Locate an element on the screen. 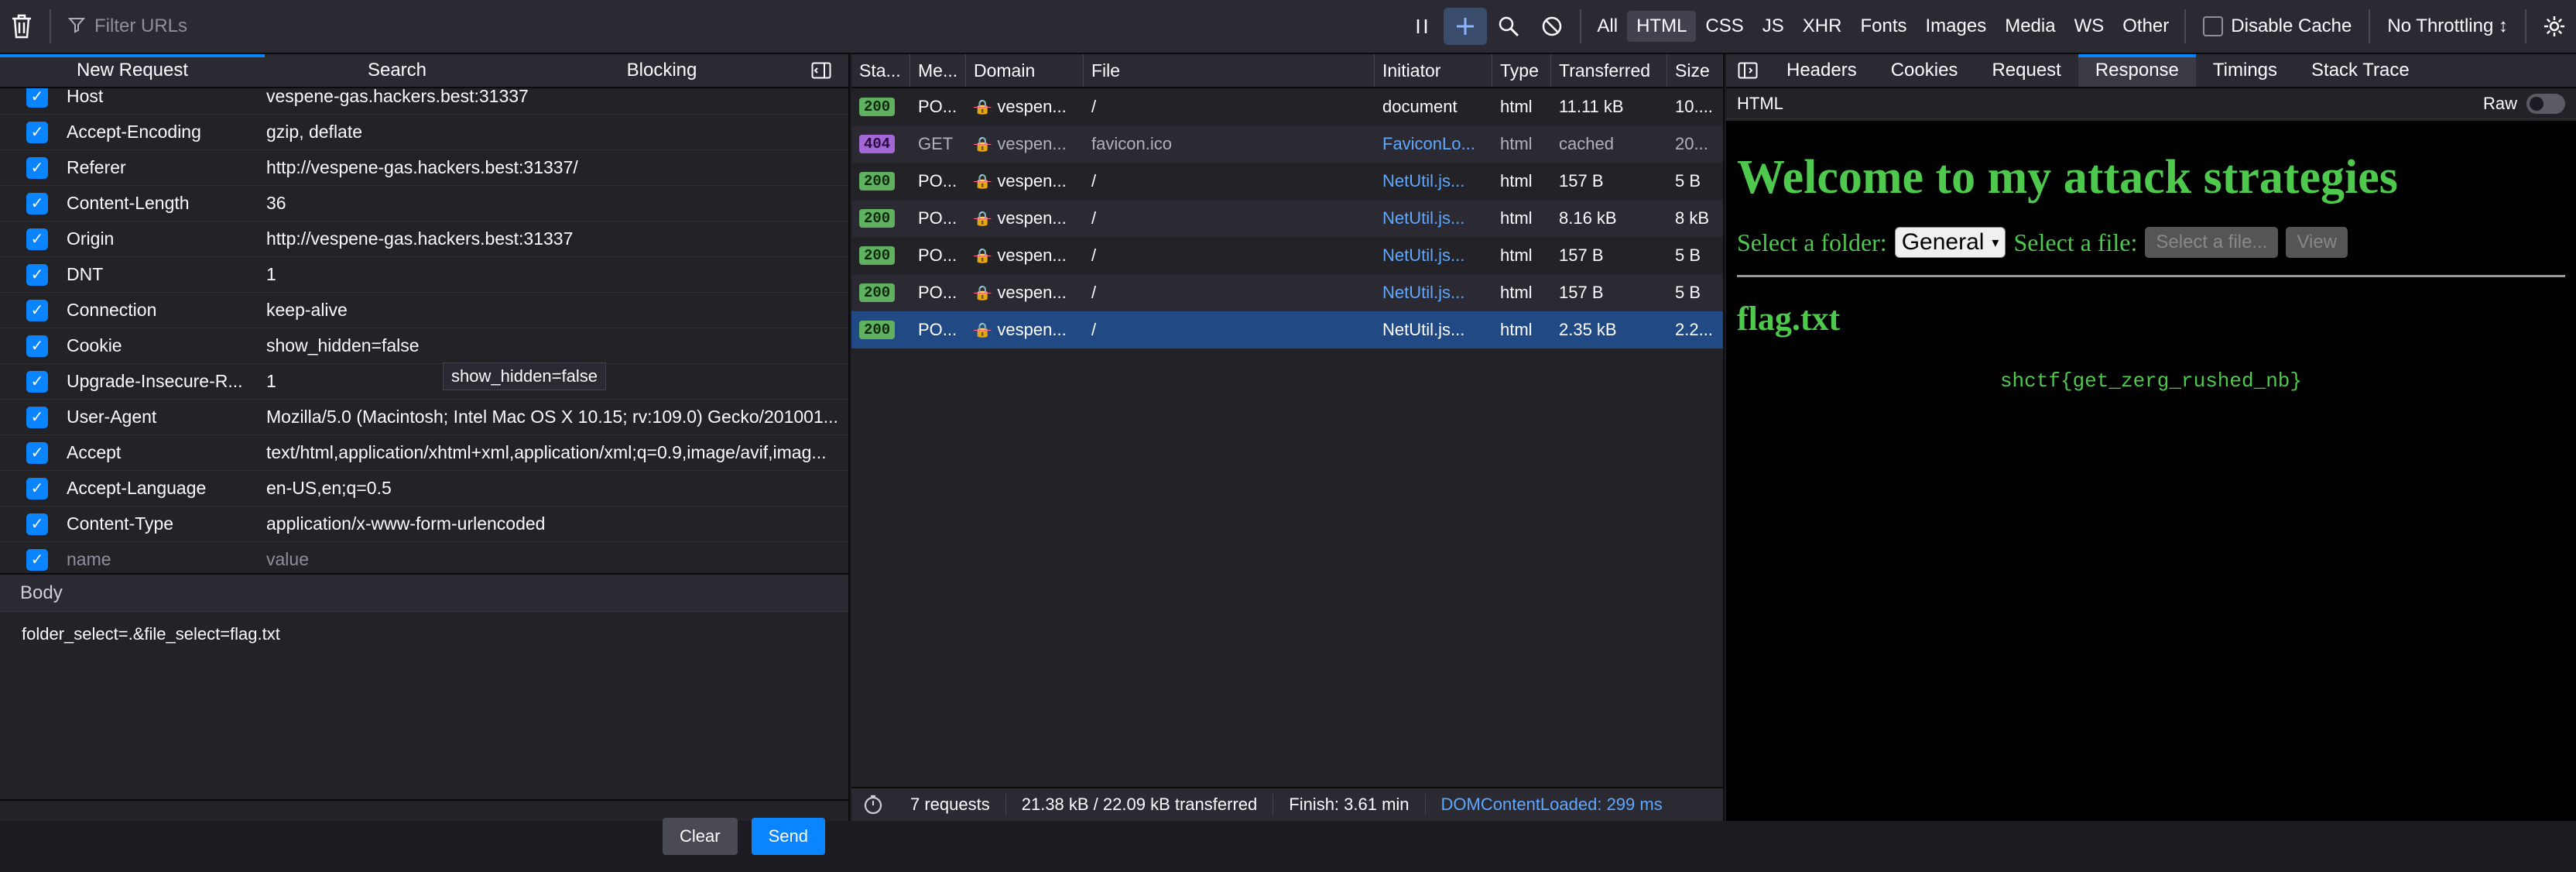  header-value: 1 is located at coordinates (556, 274).